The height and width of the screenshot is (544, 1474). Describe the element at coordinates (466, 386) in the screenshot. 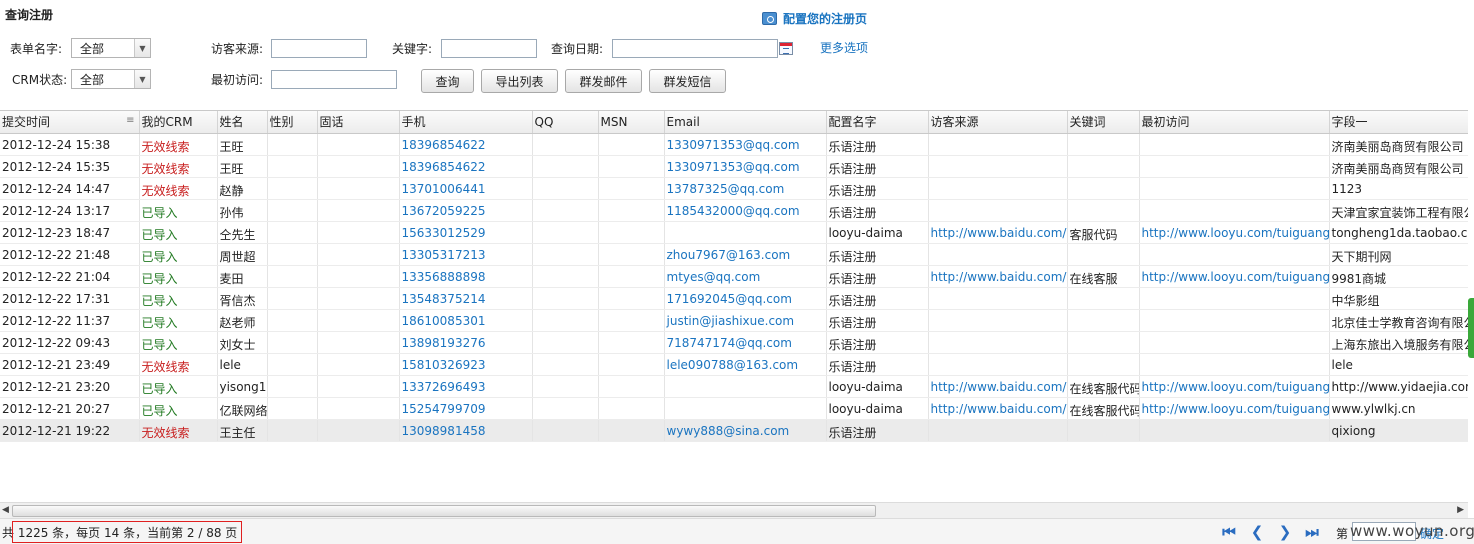

I see `cell-mobile: 13372696493` at that location.